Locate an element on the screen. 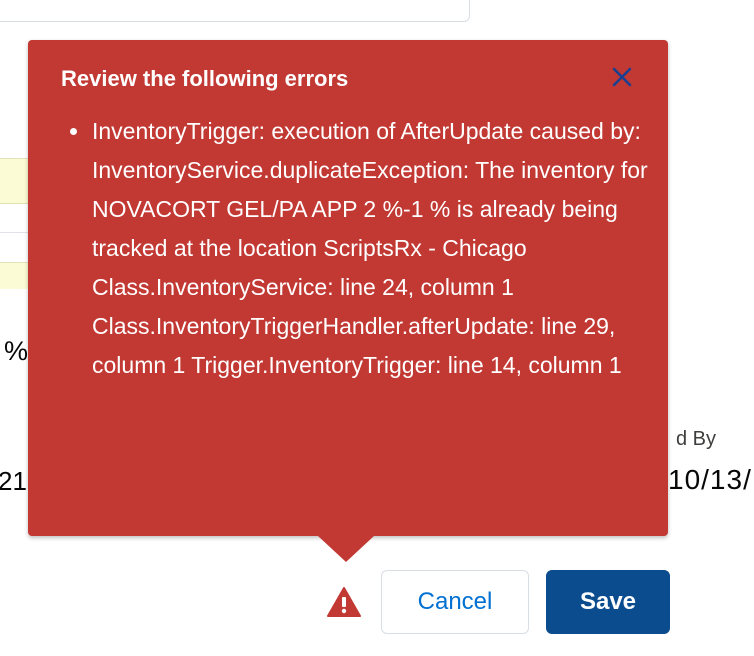 The width and height of the screenshot is (754, 656). error-popover-title: Review the following errors is located at coordinates (205, 78).